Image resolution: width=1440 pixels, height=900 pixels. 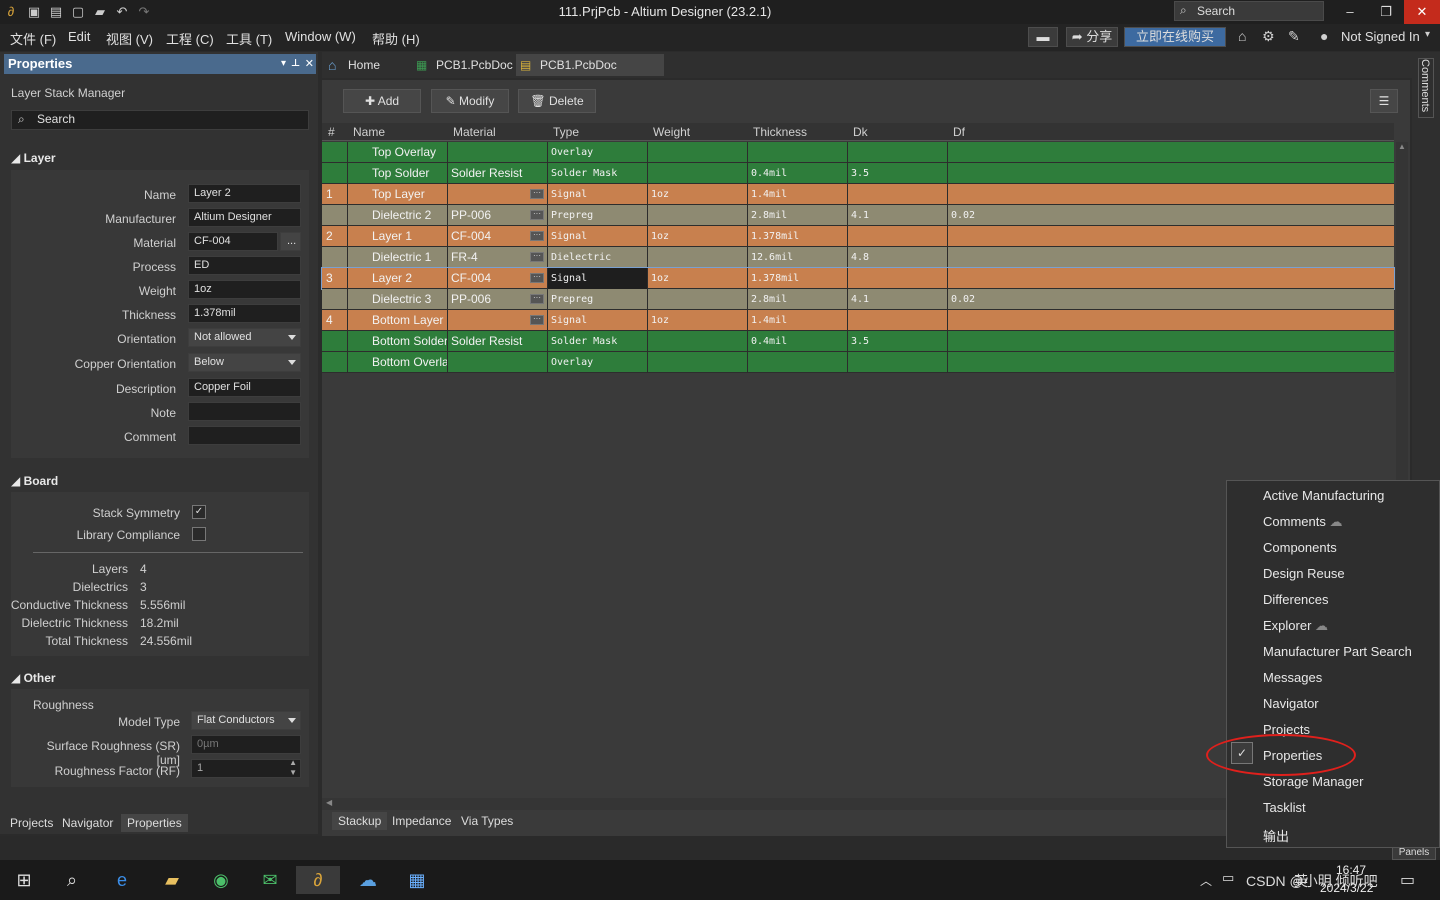 I want to click on column-header: Type, so click(x=566, y=132).